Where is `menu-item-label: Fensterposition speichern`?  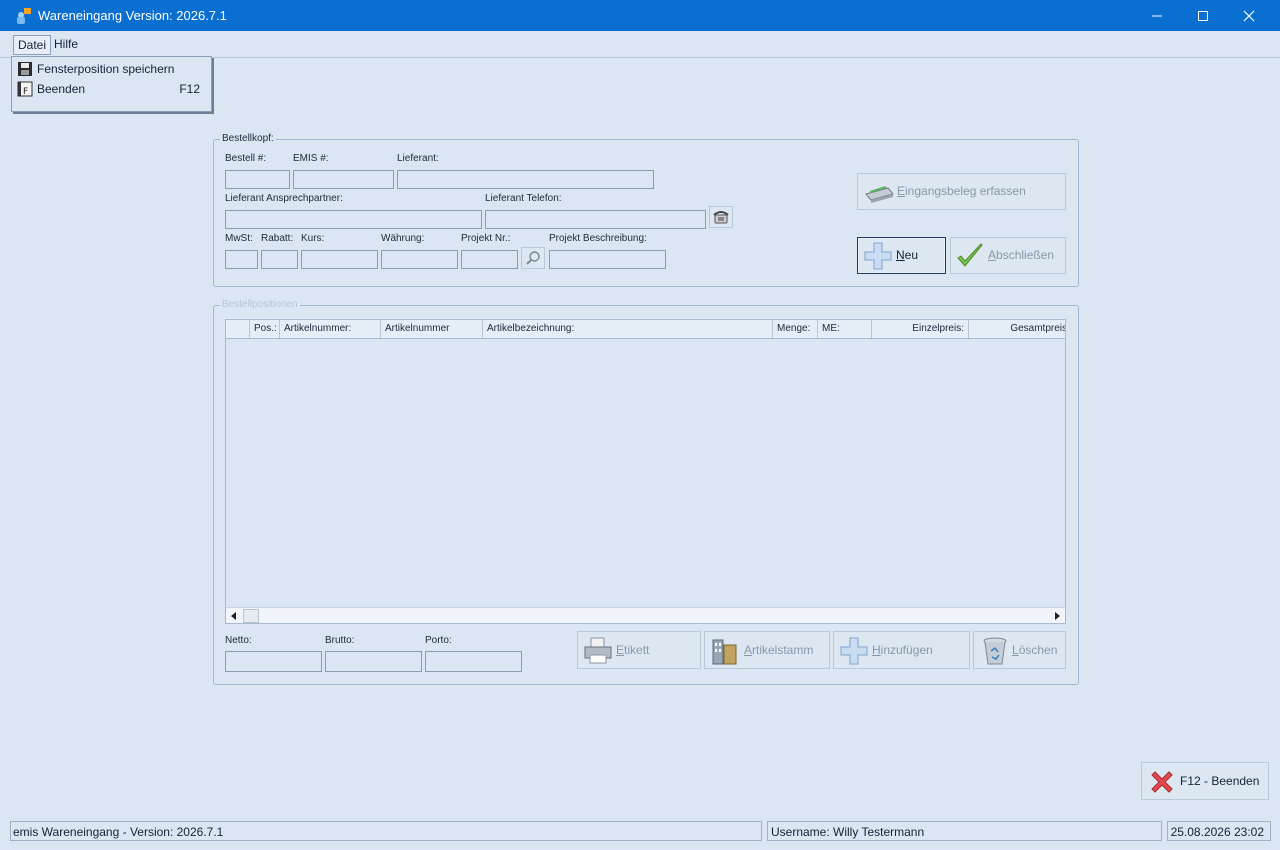 menu-item-label: Fensterposition speichern is located at coordinates (106, 69).